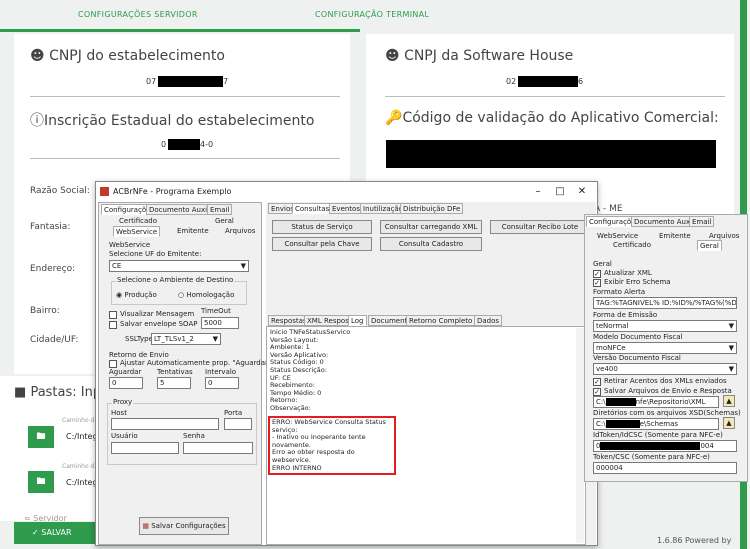  Describe the element at coordinates (145, 448) in the screenshot. I see `usuario-input` at that location.